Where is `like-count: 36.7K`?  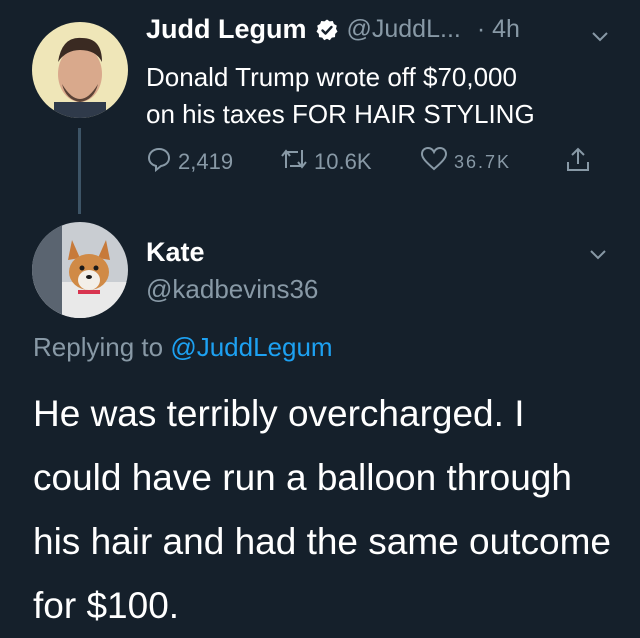
like-count: 36.7K is located at coordinates (483, 161).